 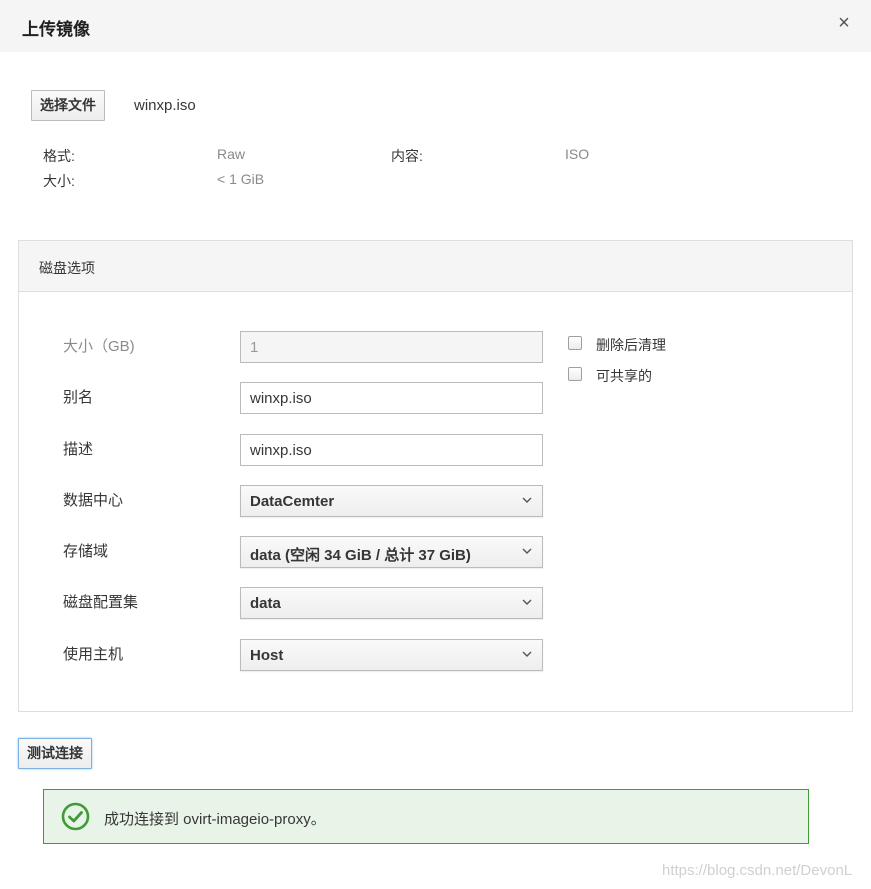 What do you see at coordinates (78, 449) in the screenshot?
I see `description-label: 描述` at bounding box center [78, 449].